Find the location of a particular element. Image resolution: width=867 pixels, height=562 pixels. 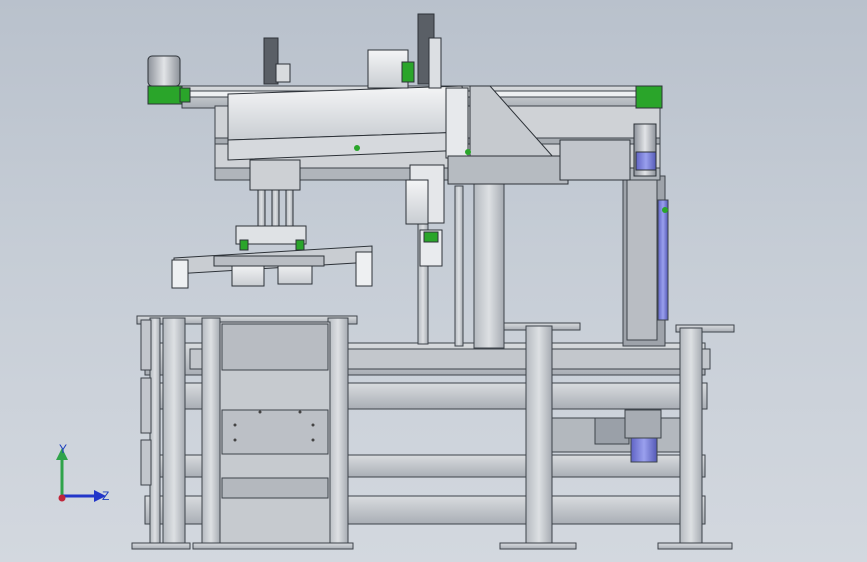

coordinate-triad: Y Z is located at coordinates (82, 472).